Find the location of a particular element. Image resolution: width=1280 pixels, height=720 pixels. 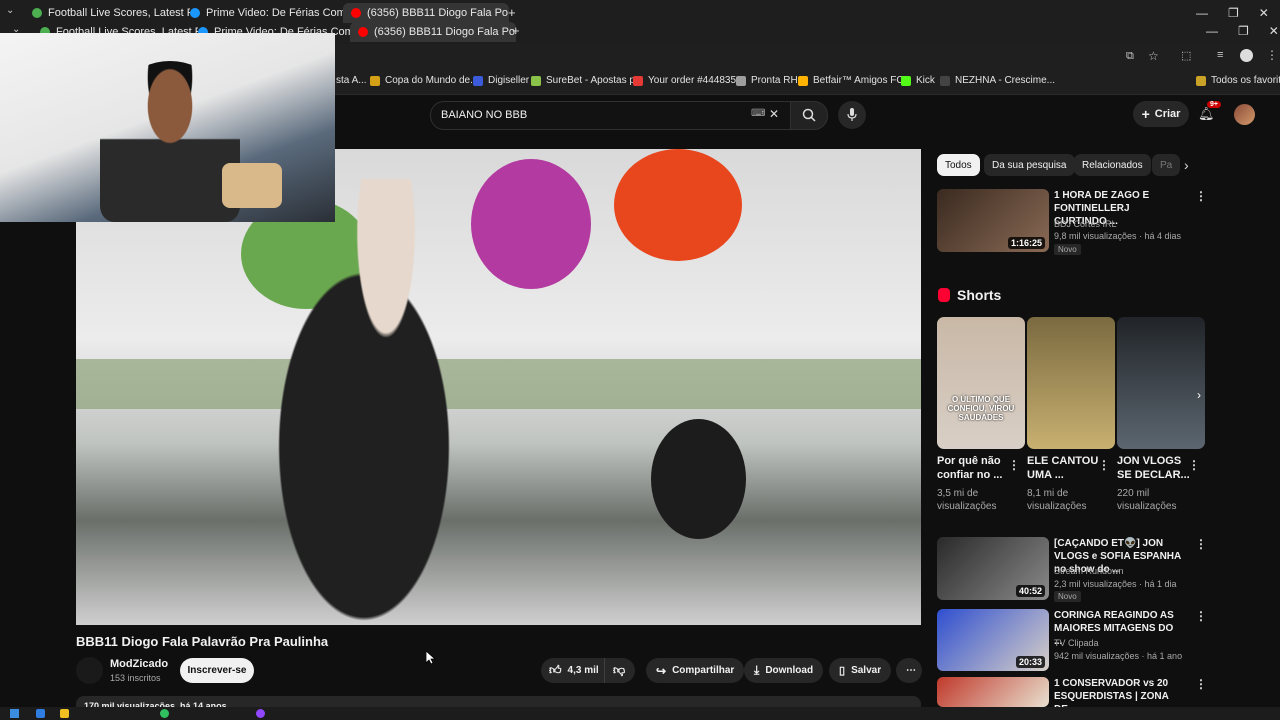

keyboard-icon: ⌨ is located at coordinates (758, 113).